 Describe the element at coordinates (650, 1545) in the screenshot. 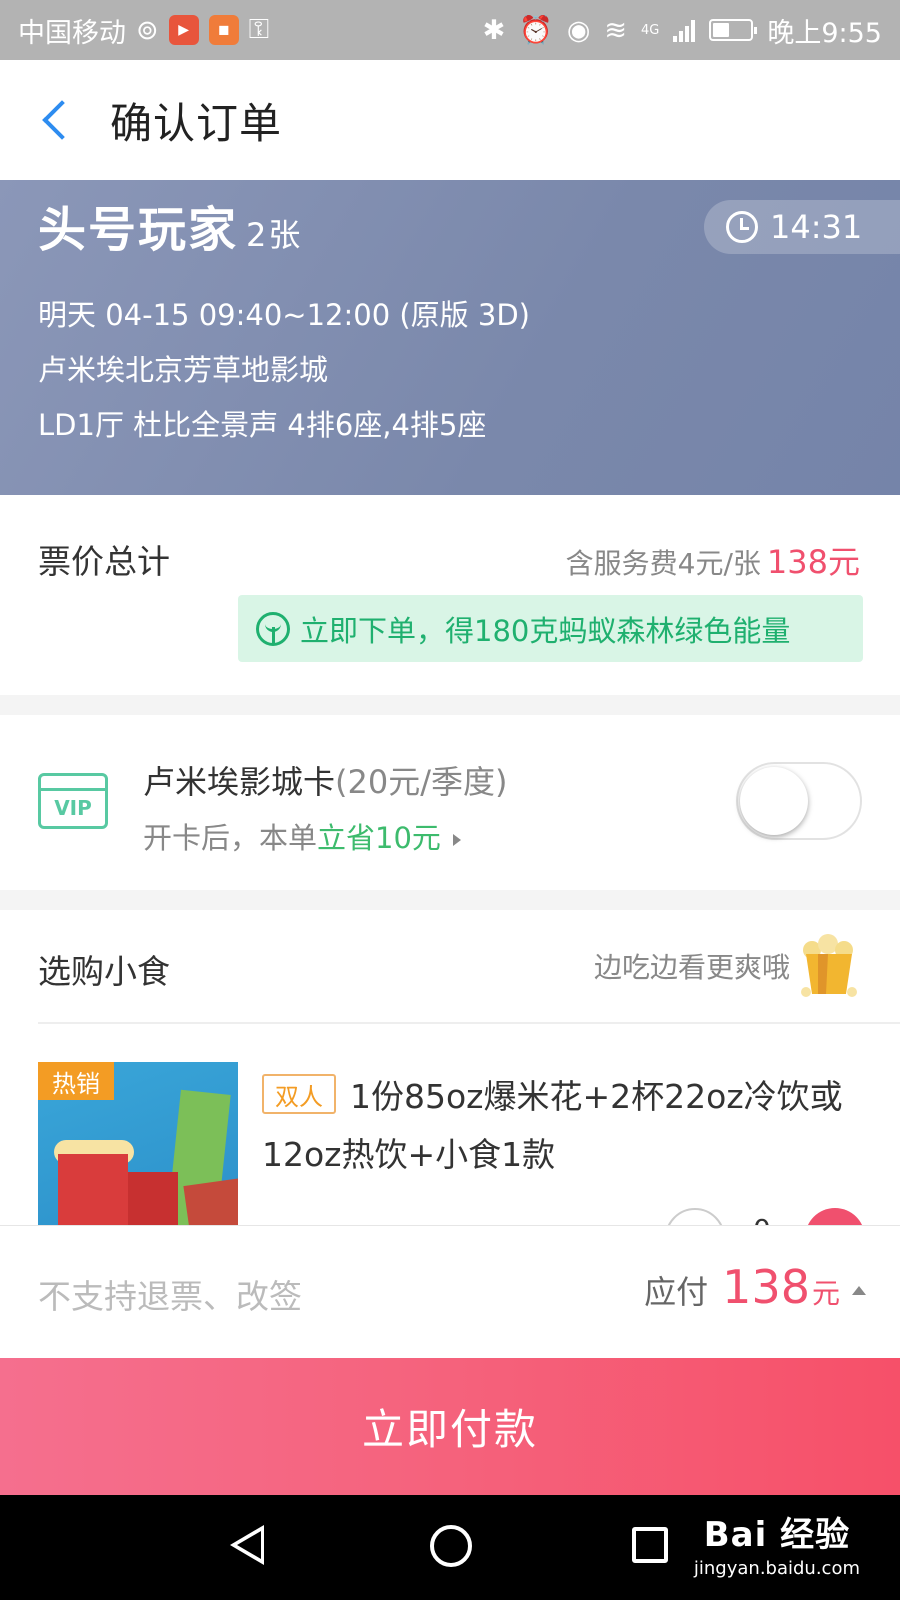

I see `nav-recent-icon` at that location.